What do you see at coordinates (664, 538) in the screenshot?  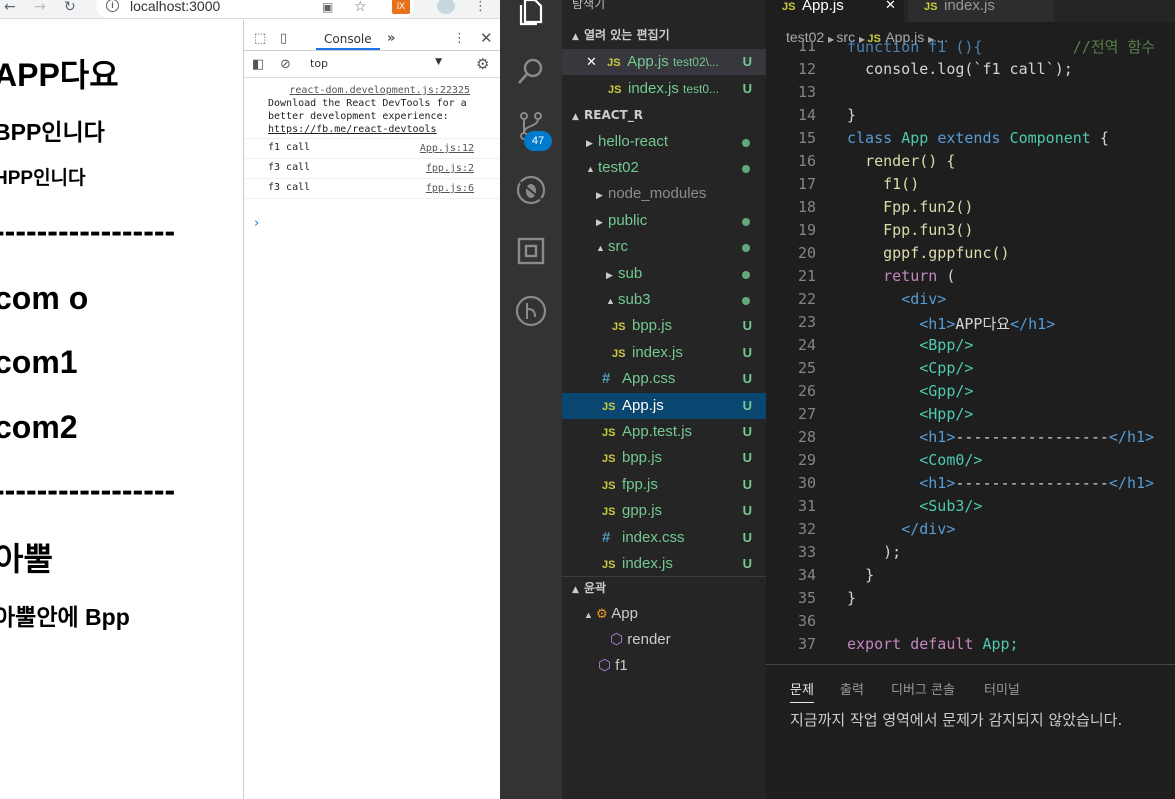 I see `tree-file: # index.css U` at bounding box center [664, 538].